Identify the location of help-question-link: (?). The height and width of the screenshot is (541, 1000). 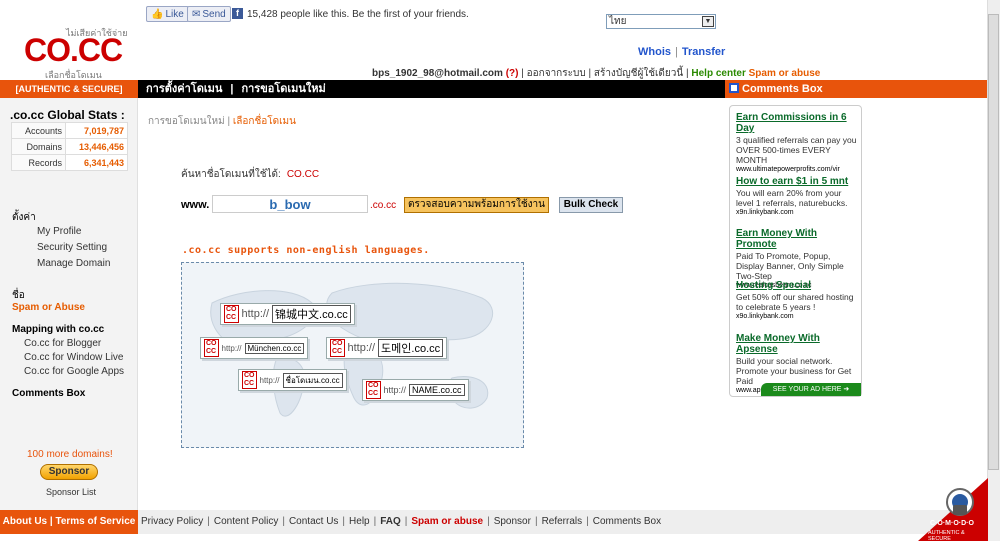
(512, 73).